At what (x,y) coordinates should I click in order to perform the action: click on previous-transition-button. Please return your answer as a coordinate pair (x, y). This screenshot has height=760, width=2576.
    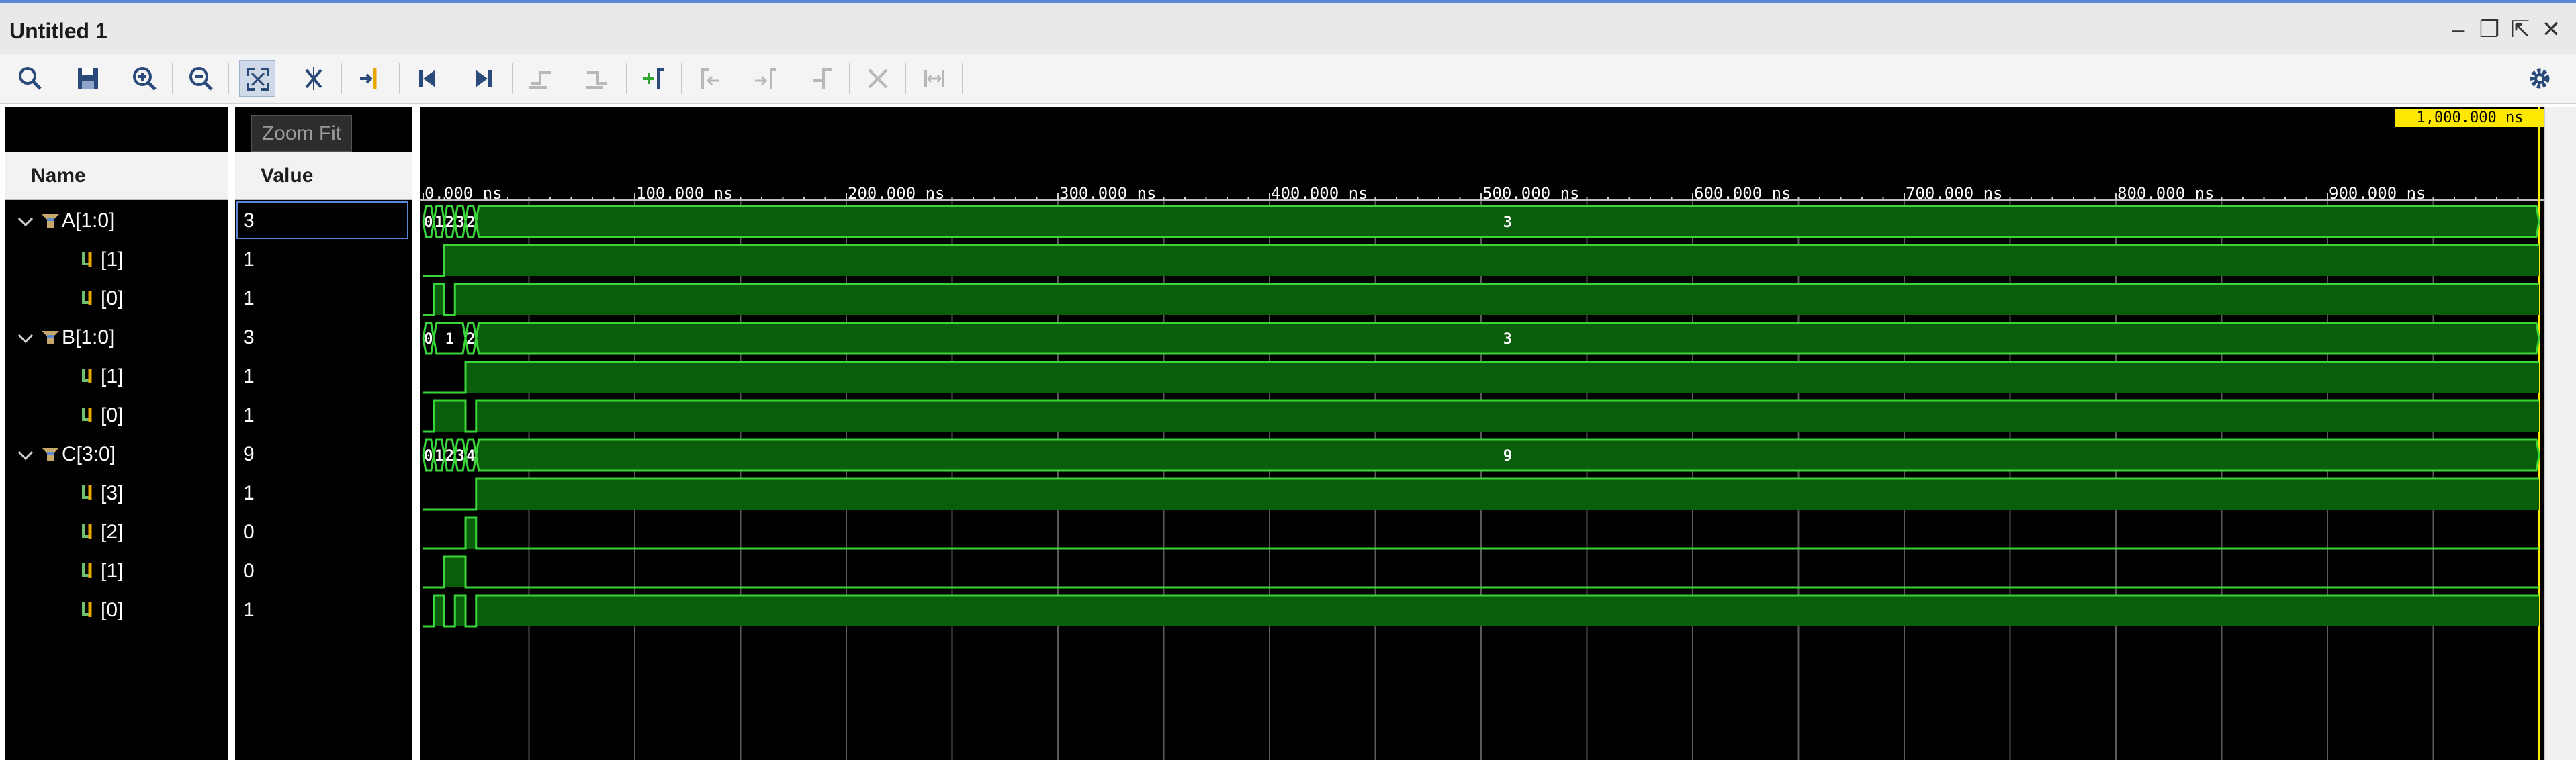
    Looking at the image, I should click on (541, 78).